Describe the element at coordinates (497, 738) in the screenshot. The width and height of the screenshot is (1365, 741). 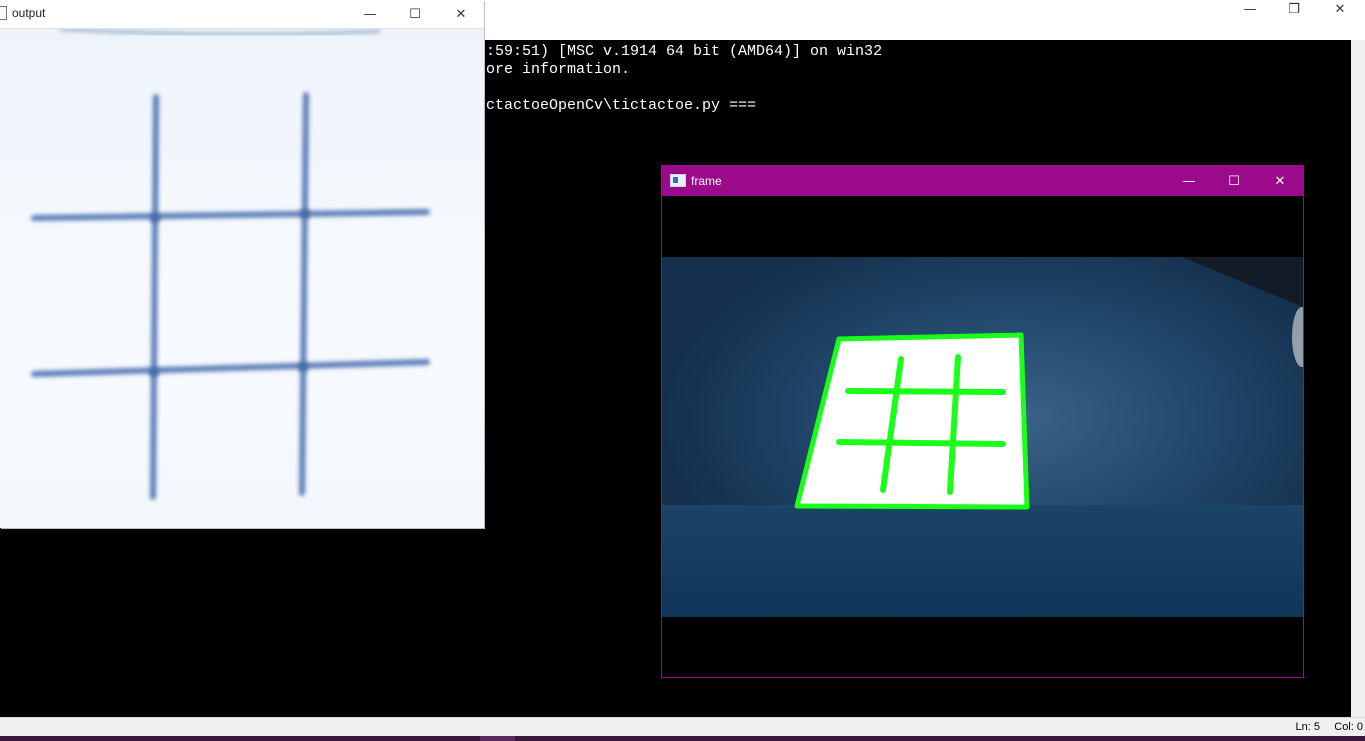
I see `taskbar-active-item` at that location.